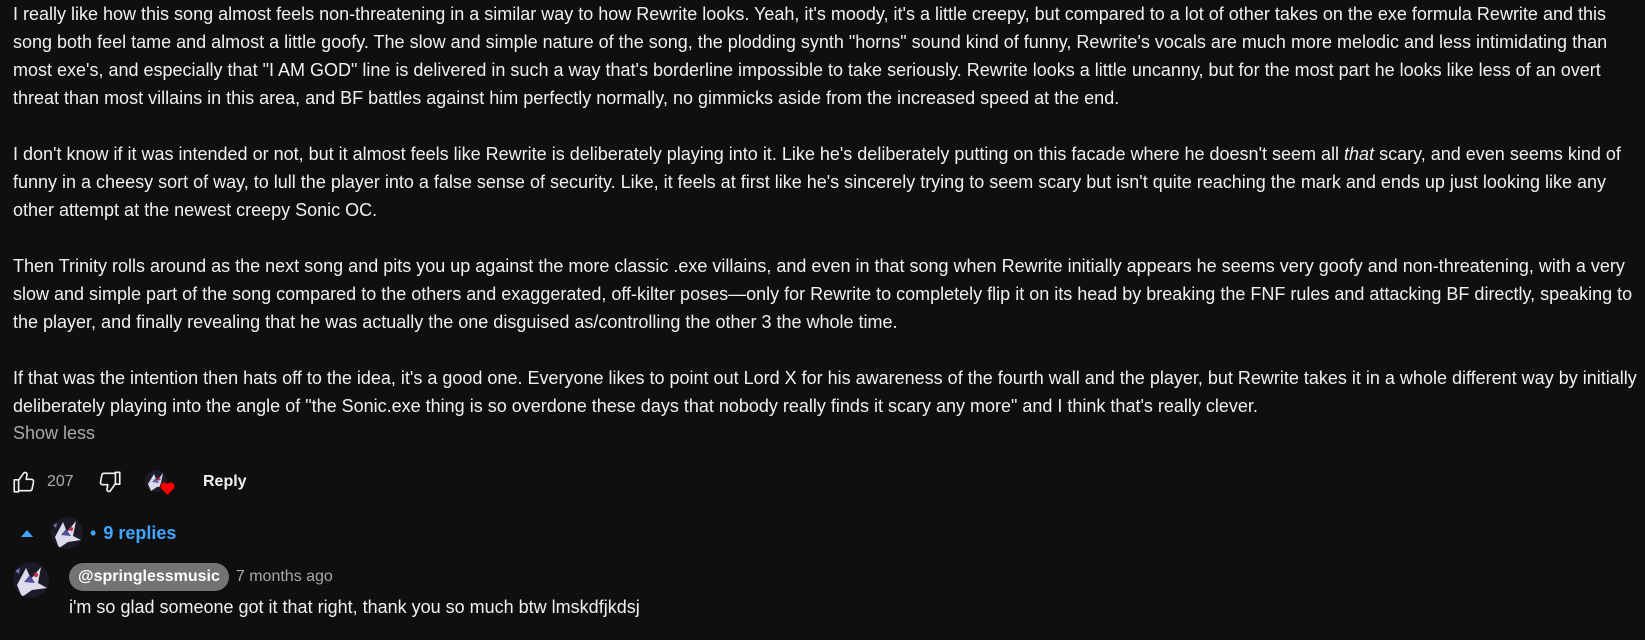 The height and width of the screenshot is (640, 1645). I want to click on comment-action-bar: 207 Reply, so click(129, 482).